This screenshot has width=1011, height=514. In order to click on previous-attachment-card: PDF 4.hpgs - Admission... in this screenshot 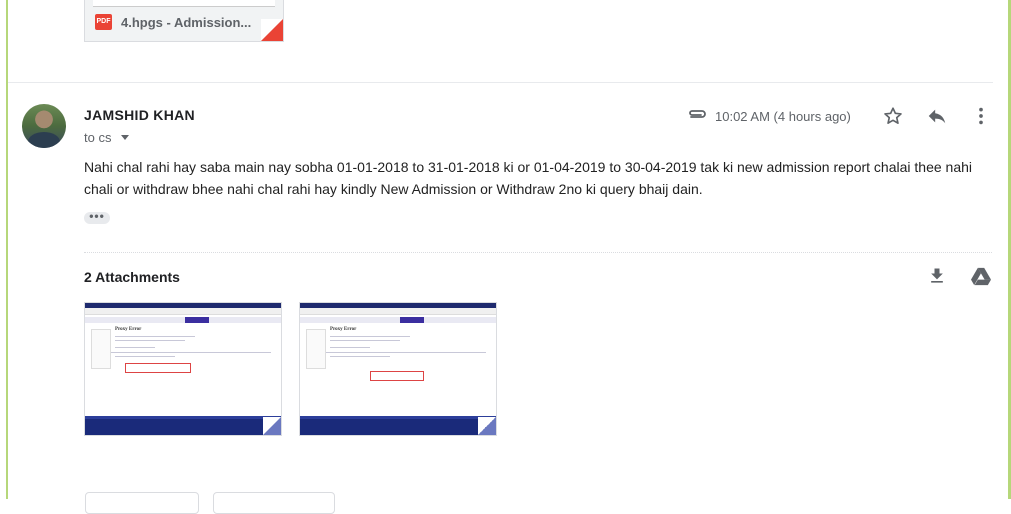, I will do `click(184, 21)`.